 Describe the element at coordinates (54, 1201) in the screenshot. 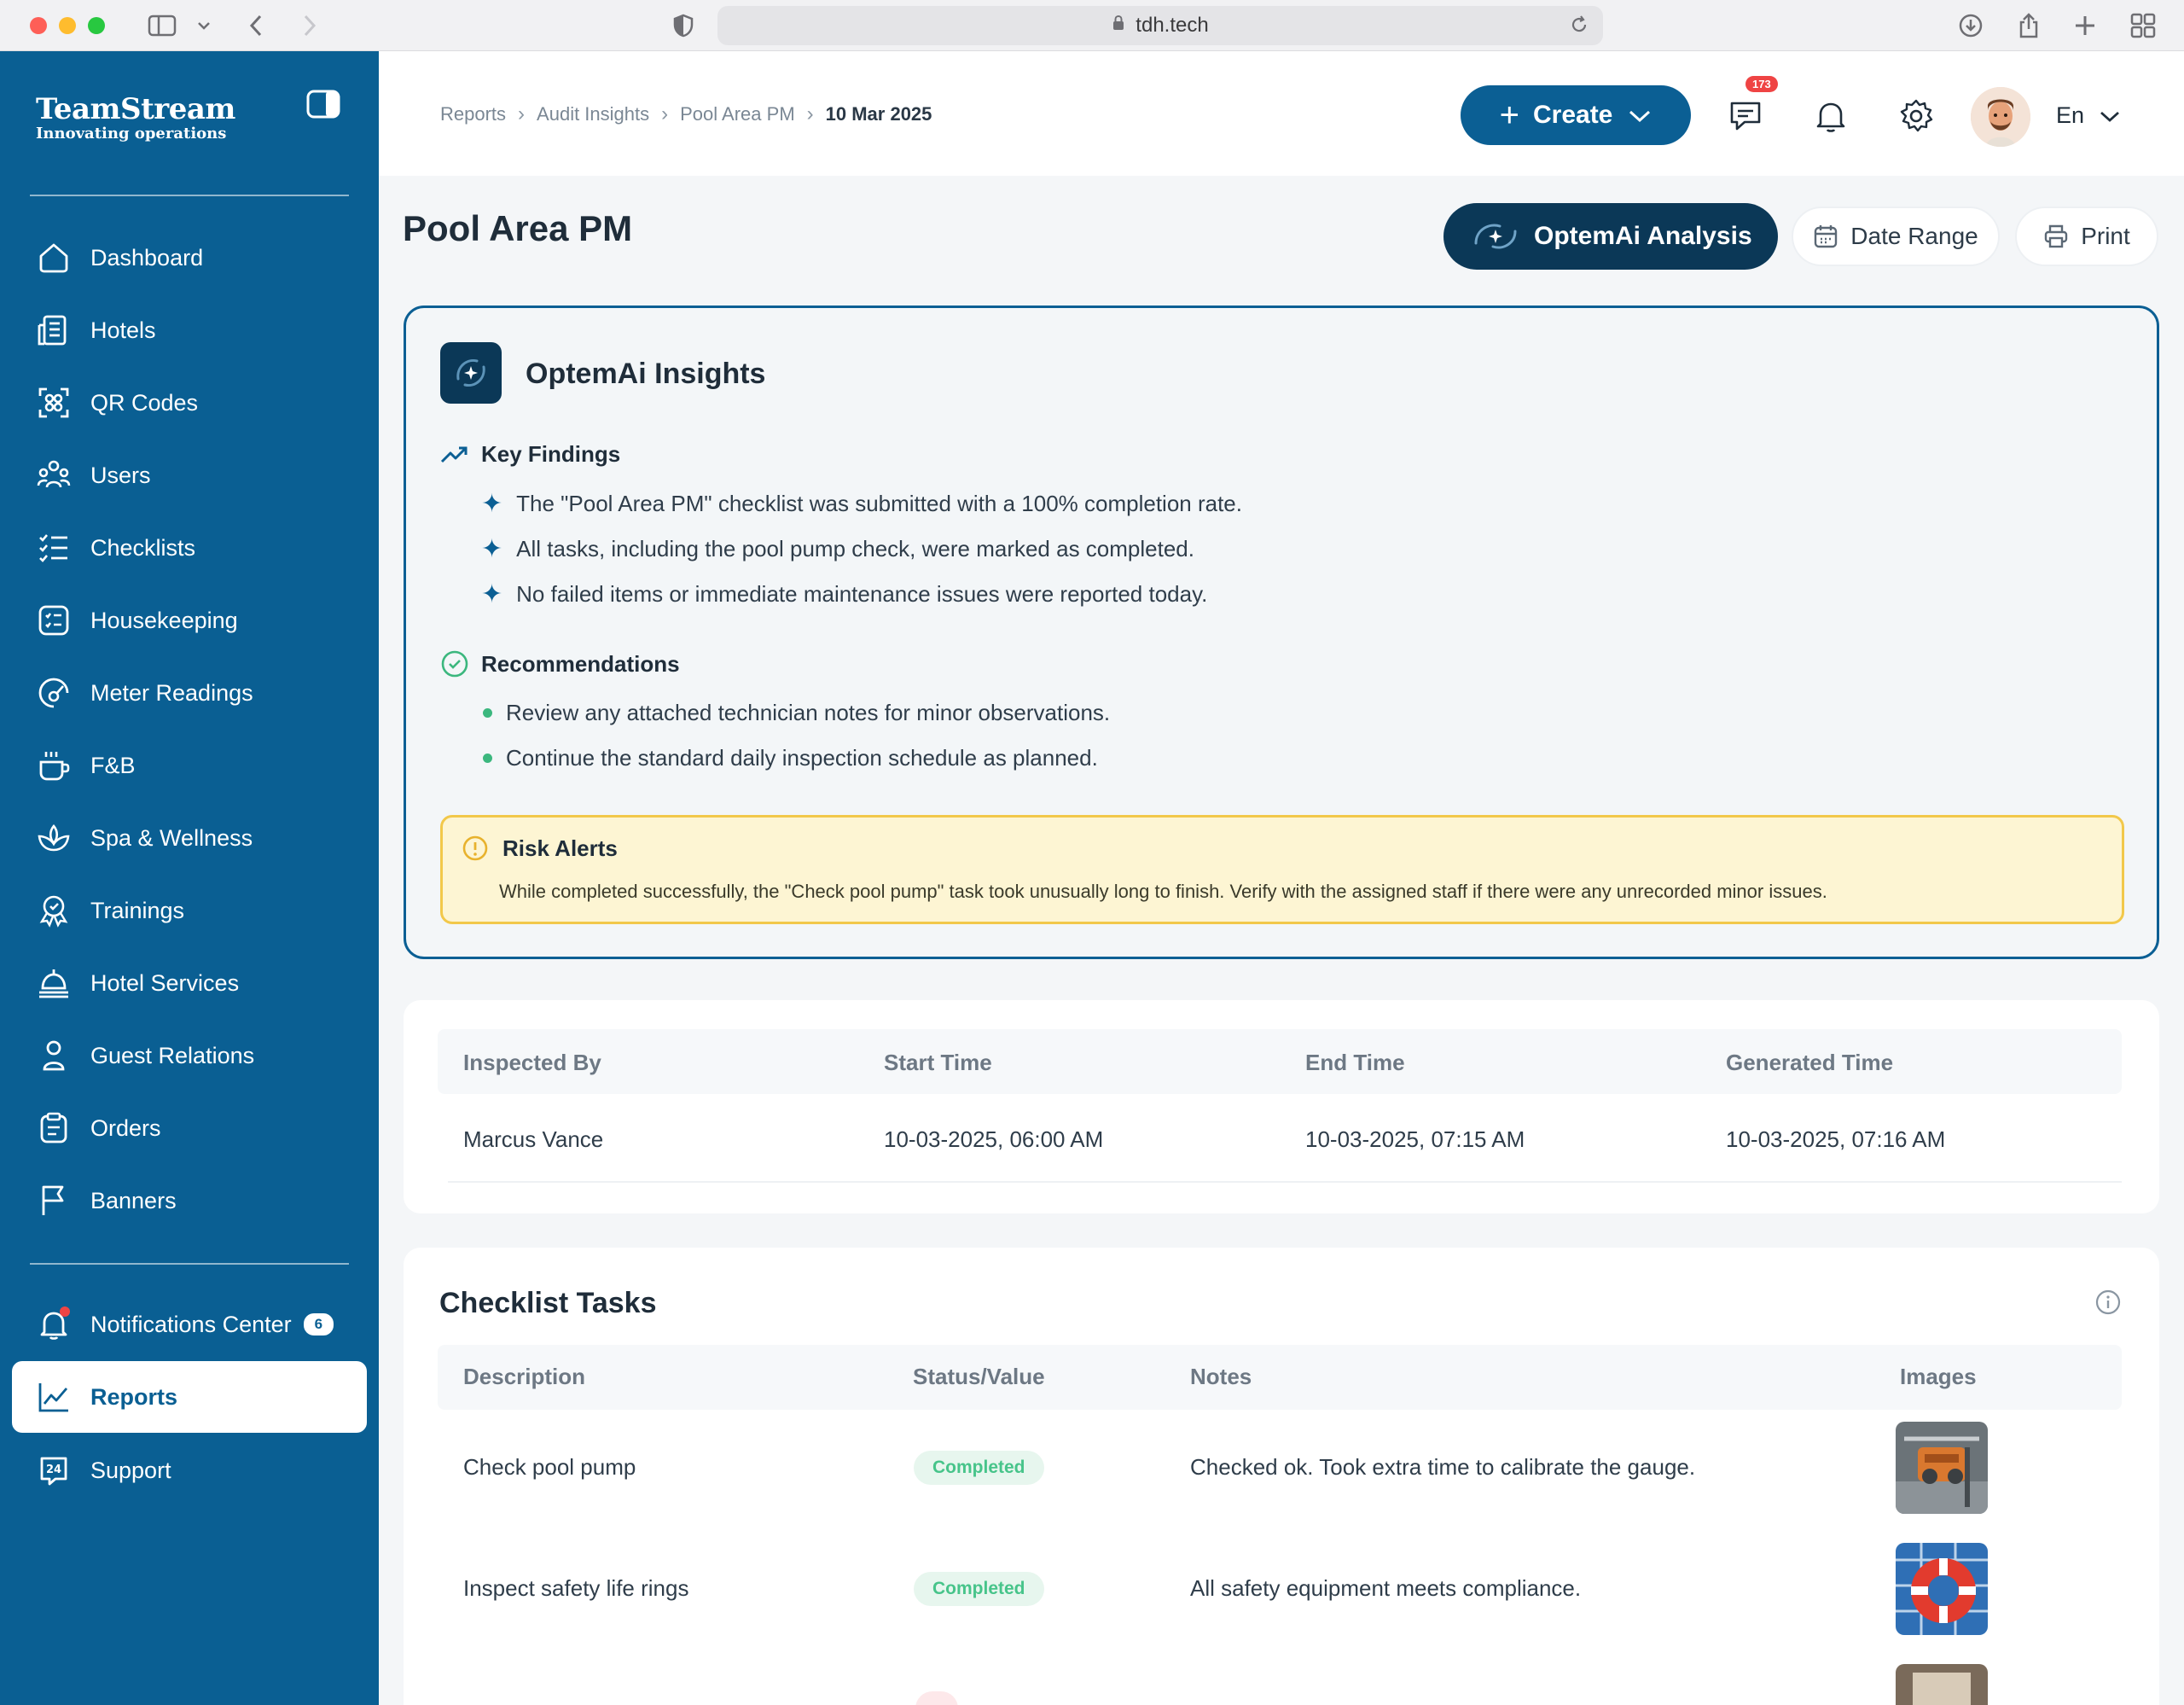

I see `flag-icon` at that location.